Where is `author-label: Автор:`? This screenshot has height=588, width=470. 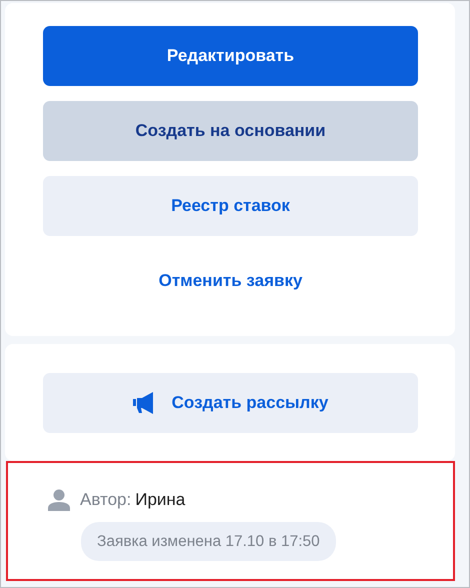 author-label: Автор: is located at coordinates (106, 500).